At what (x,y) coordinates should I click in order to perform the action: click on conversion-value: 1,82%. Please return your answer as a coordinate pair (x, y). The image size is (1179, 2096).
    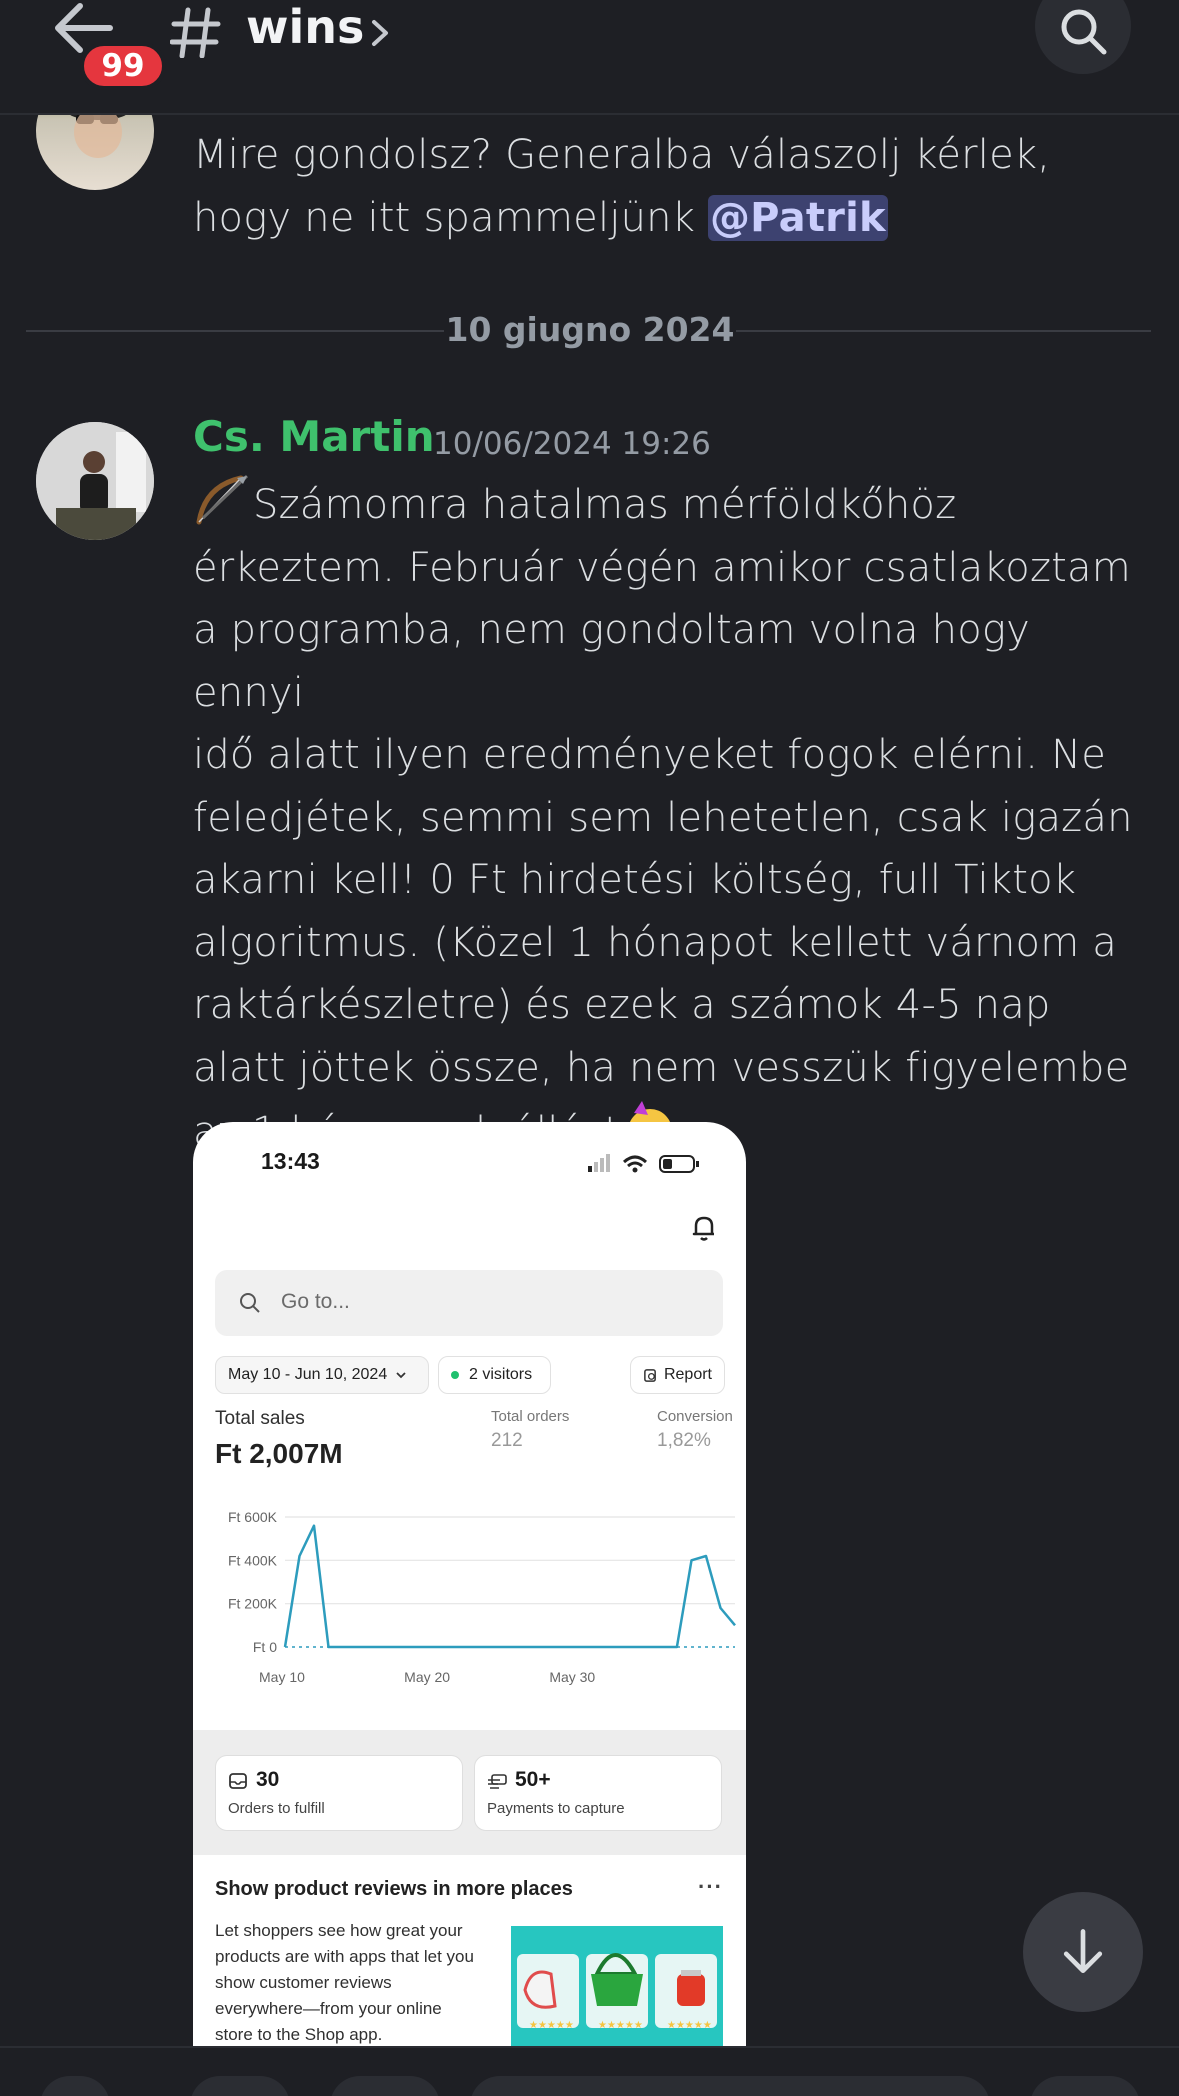
    Looking at the image, I should click on (684, 1440).